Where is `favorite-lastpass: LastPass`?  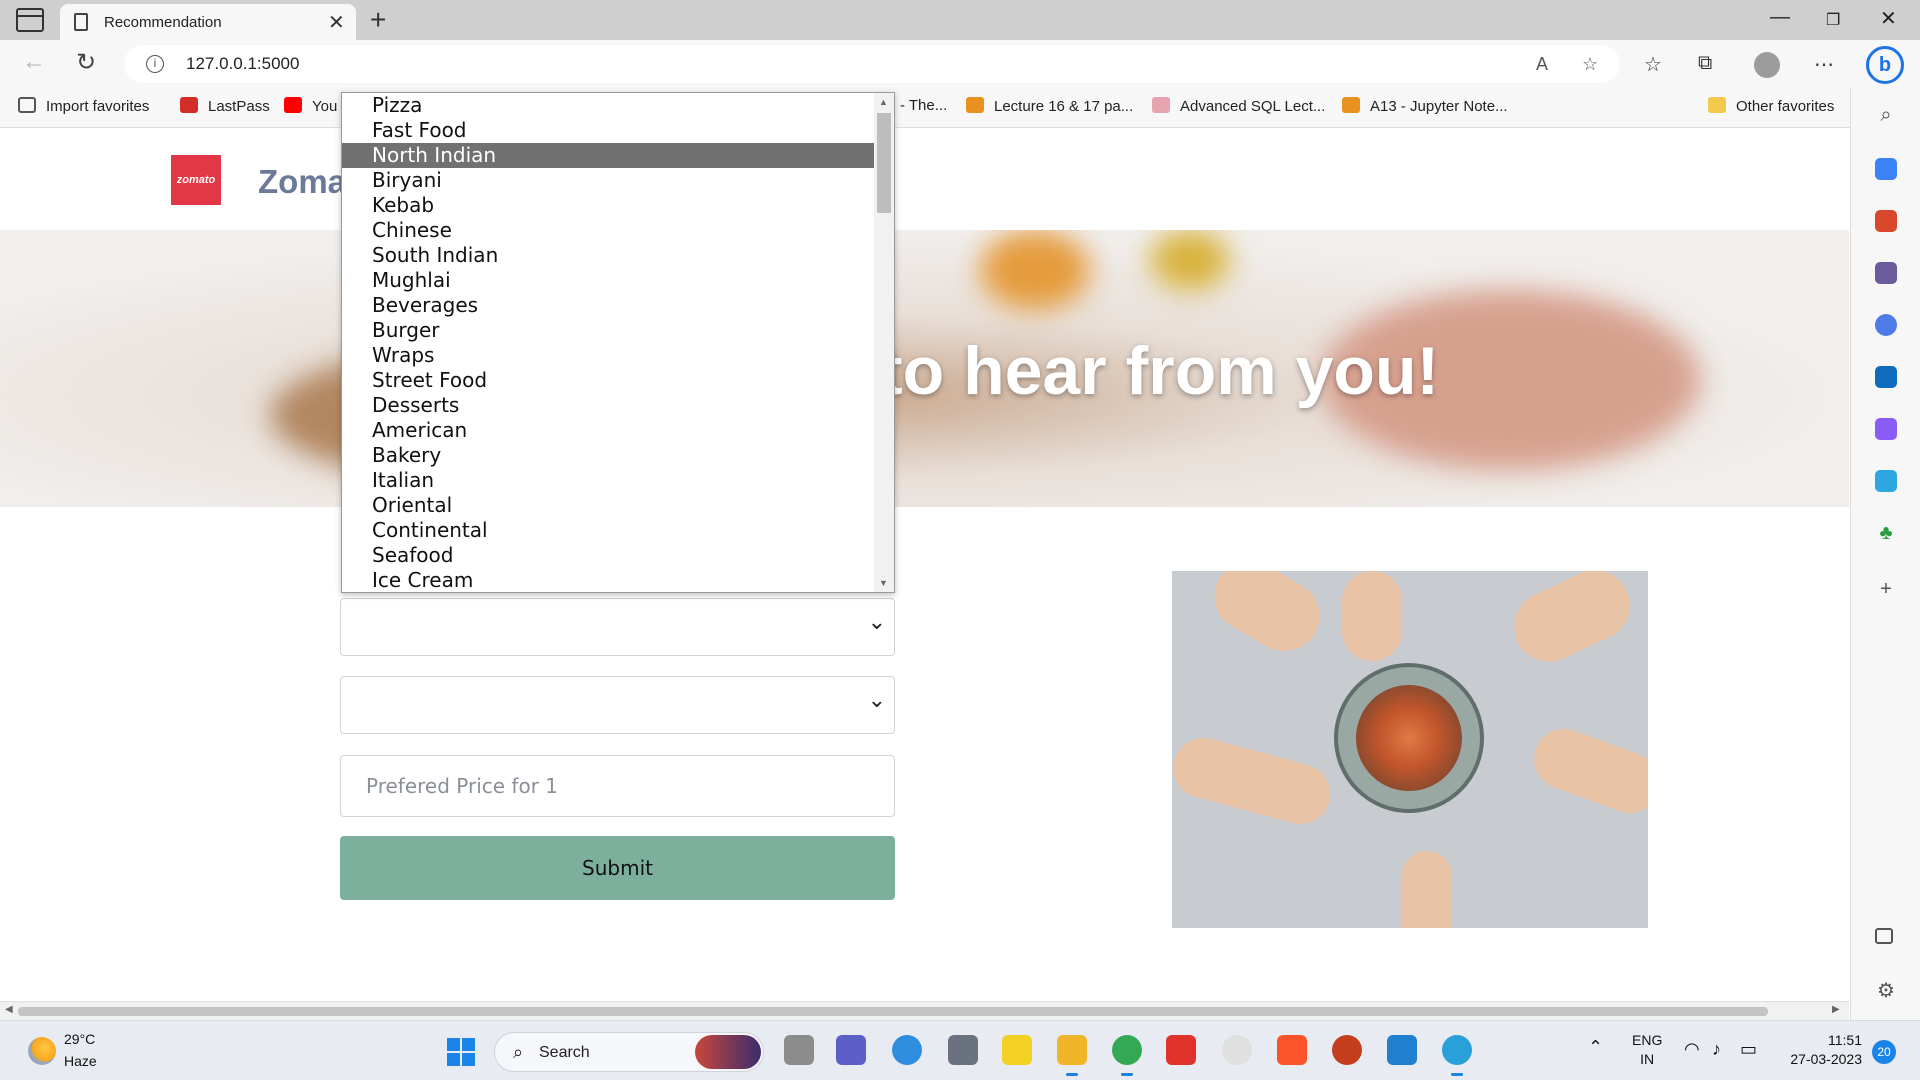 favorite-lastpass: LastPass is located at coordinates (225, 106).